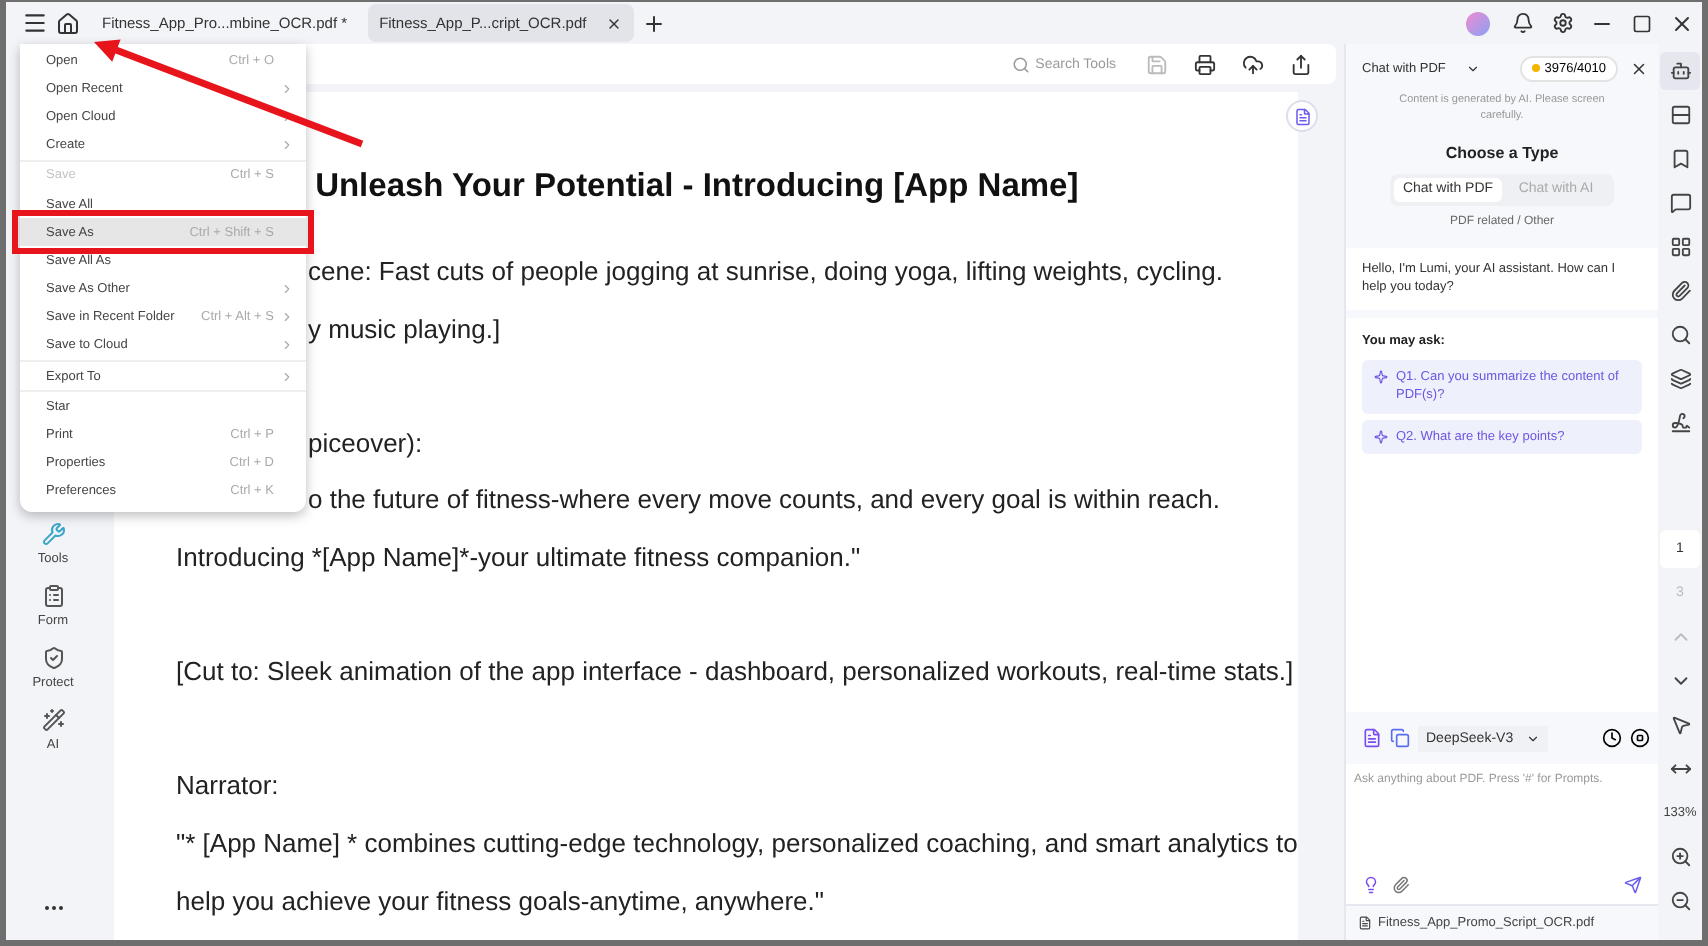  Describe the element at coordinates (287, 376) in the screenshot. I see `chevron-right-icon` at that location.